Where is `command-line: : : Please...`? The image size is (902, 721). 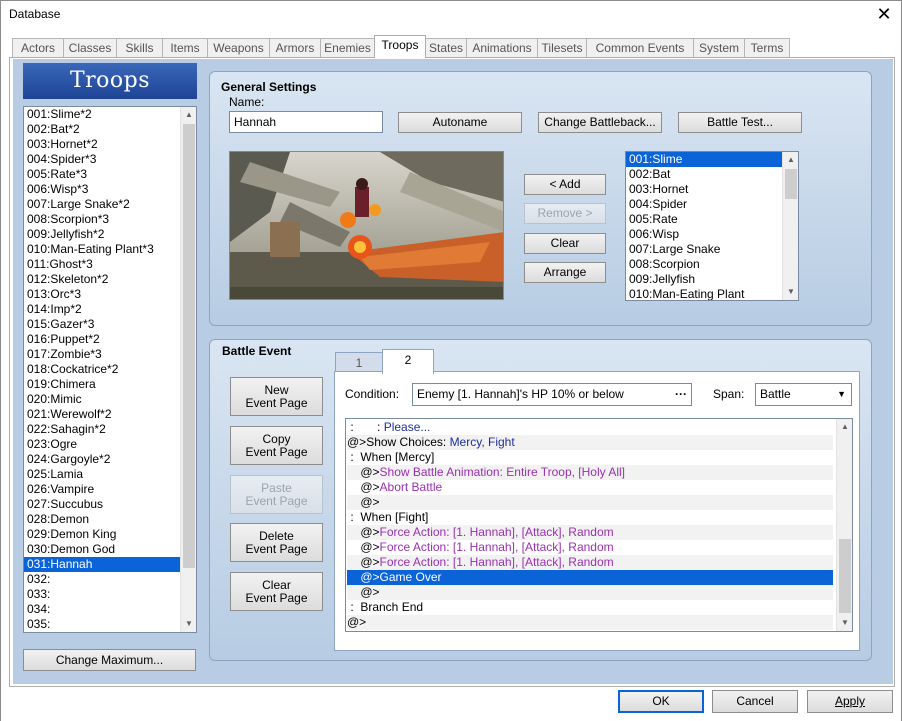
command-line: : : Please... is located at coordinates (590, 427).